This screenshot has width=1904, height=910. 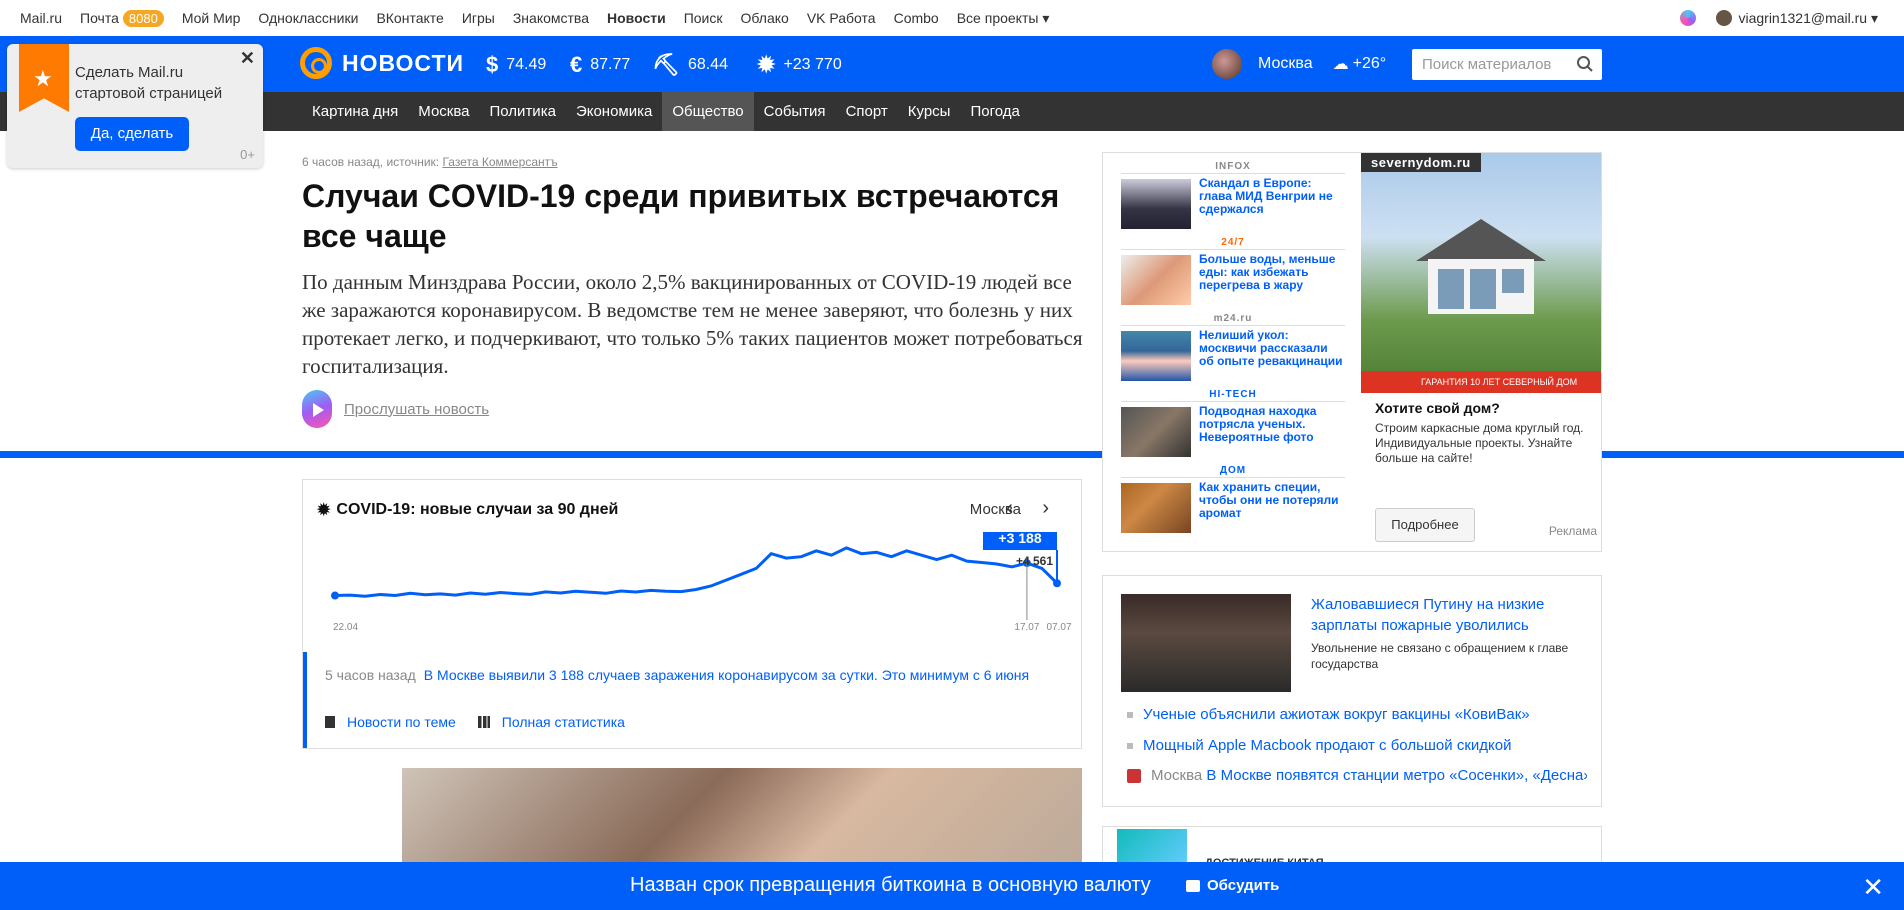 What do you see at coordinates (867, 111) in the screenshot?
I see `nav-item-sport: Спорт` at bounding box center [867, 111].